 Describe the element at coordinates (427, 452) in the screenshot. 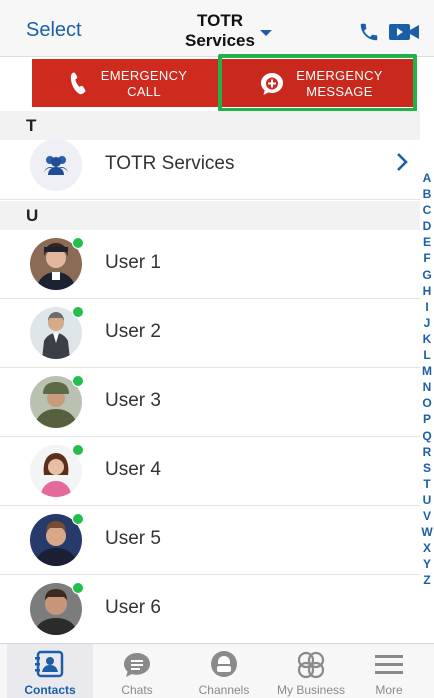

I see `index-letter: R` at that location.